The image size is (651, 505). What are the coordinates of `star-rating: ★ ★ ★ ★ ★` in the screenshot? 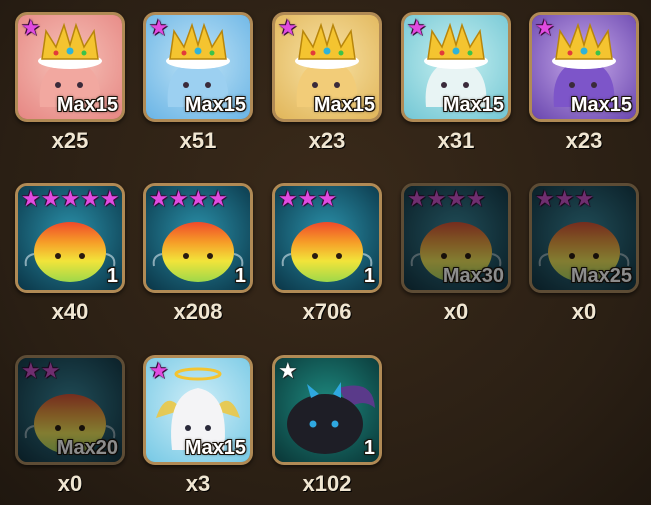 It's located at (70, 199).